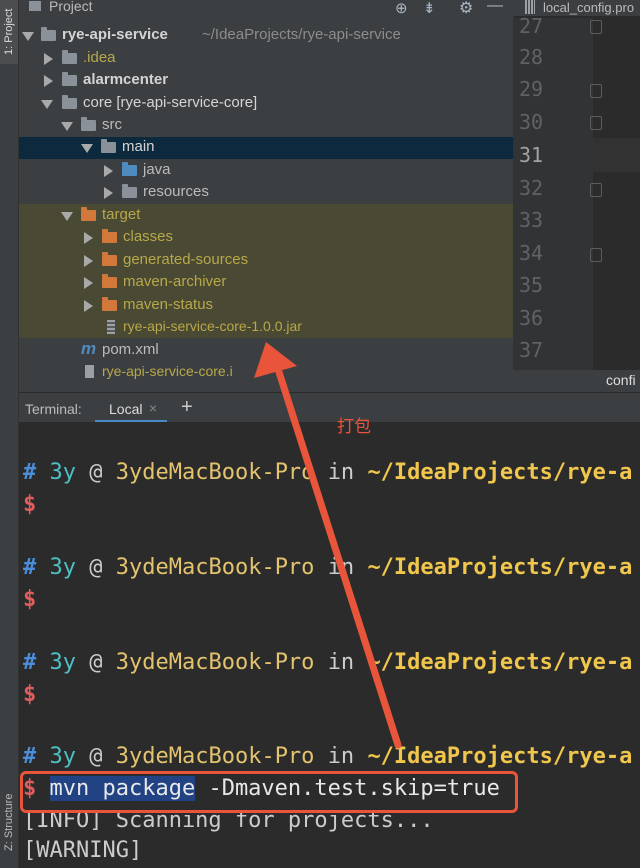 This screenshot has width=640, height=868. I want to click on annotation-label: 打包, so click(354, 426).